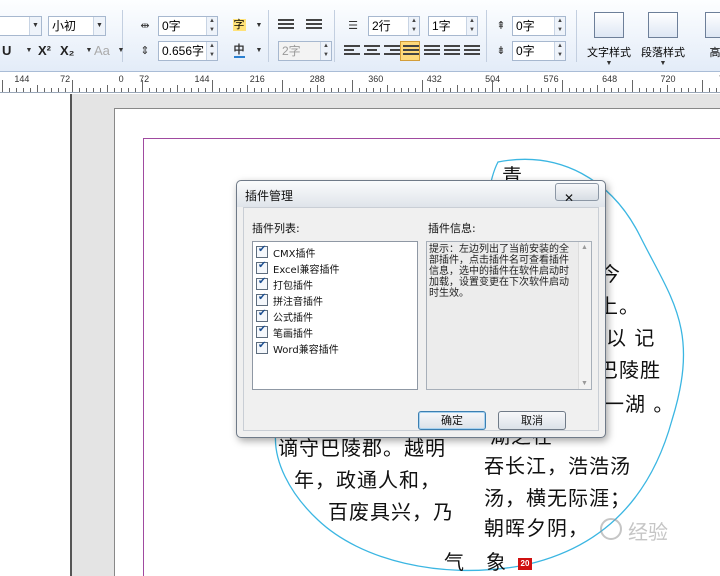 This screenshot has width=720, height=576. I want to click on plugin-list-item: CMX插件, so click(335, 252).